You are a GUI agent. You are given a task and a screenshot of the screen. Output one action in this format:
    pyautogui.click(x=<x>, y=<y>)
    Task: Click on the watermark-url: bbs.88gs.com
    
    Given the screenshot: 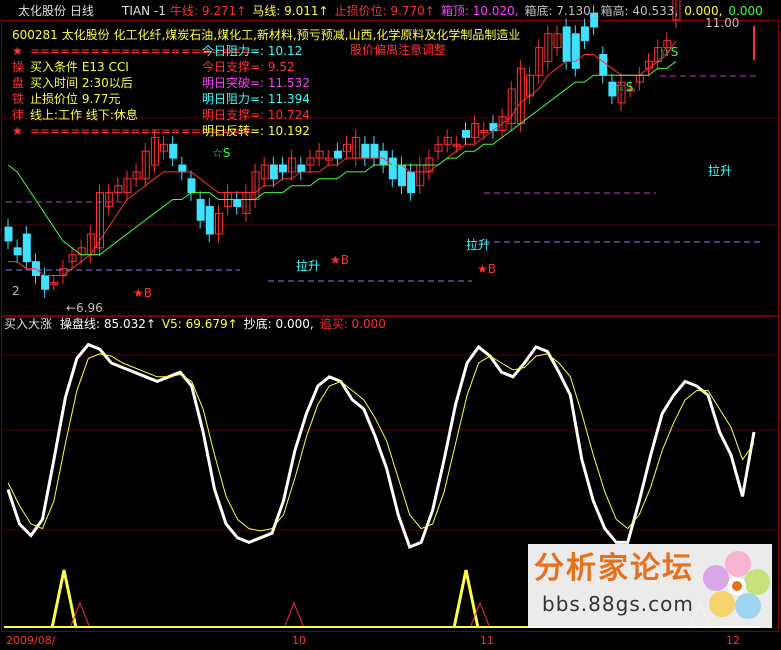 What is the action you would take?
    pyautogui.click(x=618, y=604)
    